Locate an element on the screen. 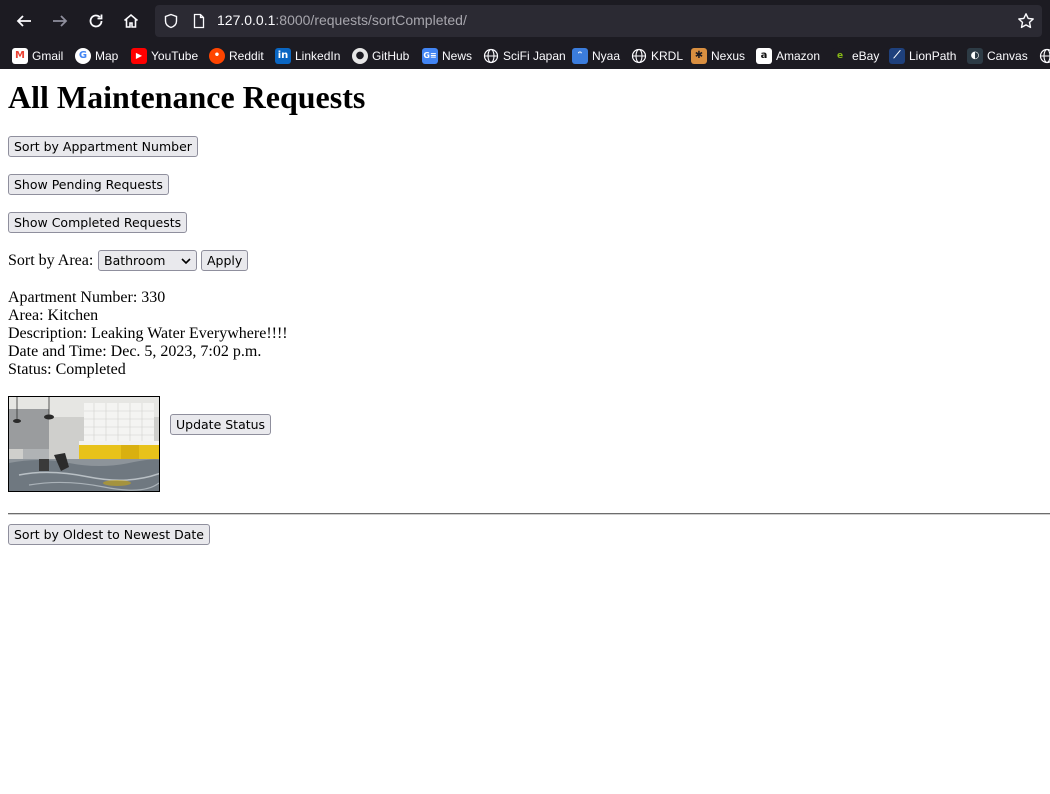  page-icon is located at coordinates (199, 21).